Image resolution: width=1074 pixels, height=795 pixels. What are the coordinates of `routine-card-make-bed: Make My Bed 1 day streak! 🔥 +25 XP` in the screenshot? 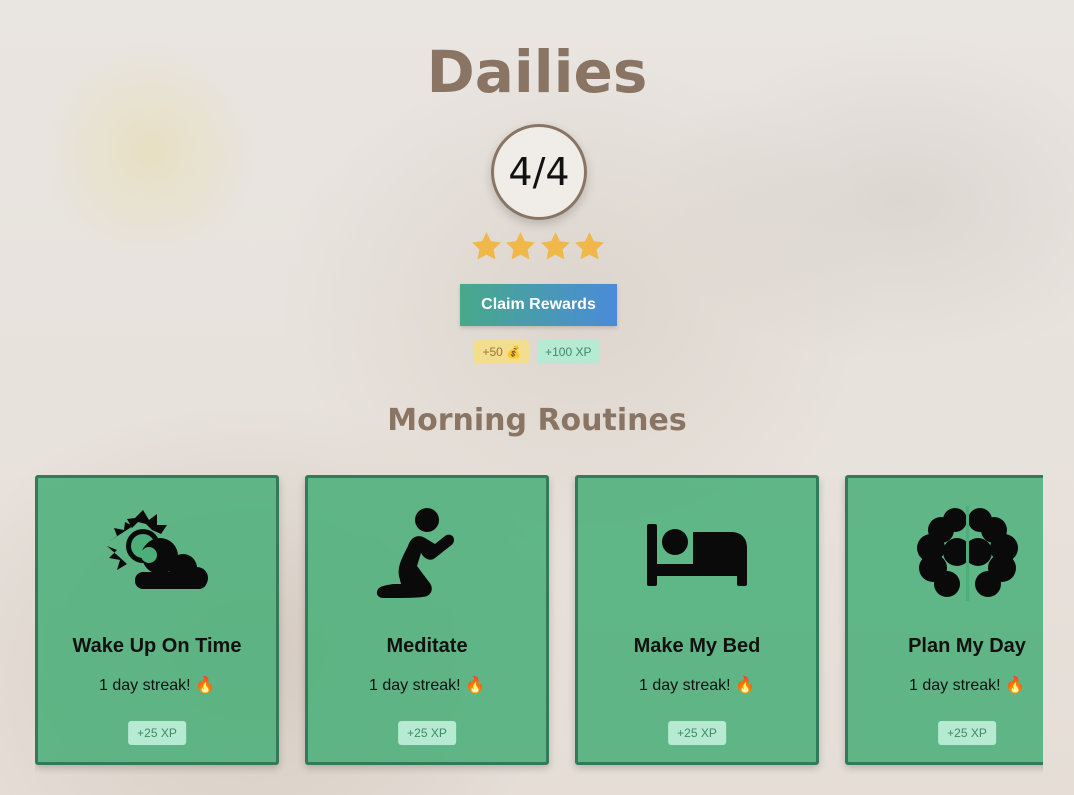 It's located at (697, 620).